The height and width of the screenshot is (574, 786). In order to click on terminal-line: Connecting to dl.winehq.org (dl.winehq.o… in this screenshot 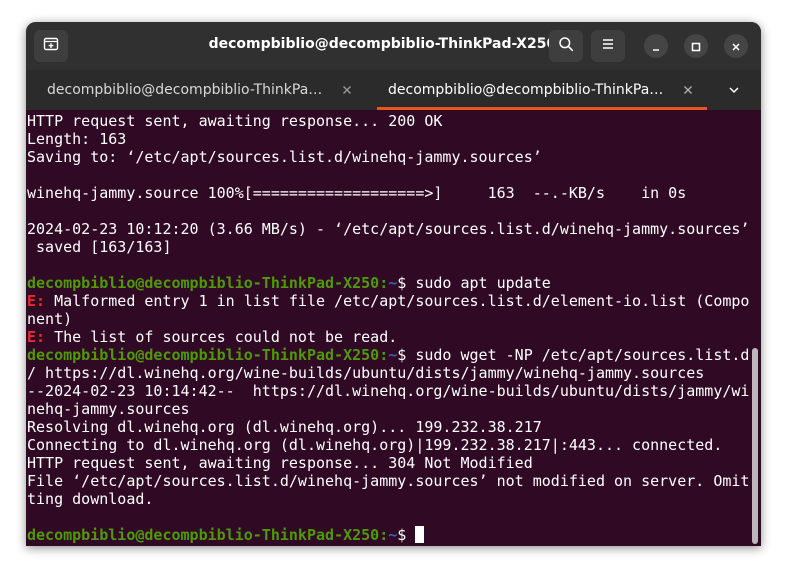, I will do `click(389, 445)`.